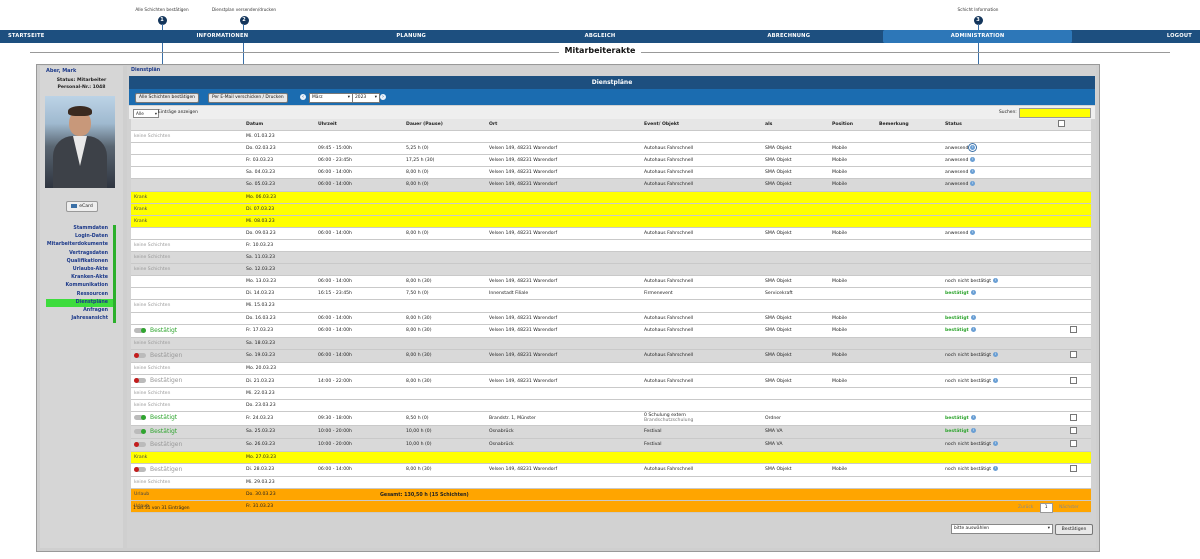  What do you see at coordinates (187, 258) in the screenshot?
I see `row-type: keine Schichten` at bounding box center [187, 258].